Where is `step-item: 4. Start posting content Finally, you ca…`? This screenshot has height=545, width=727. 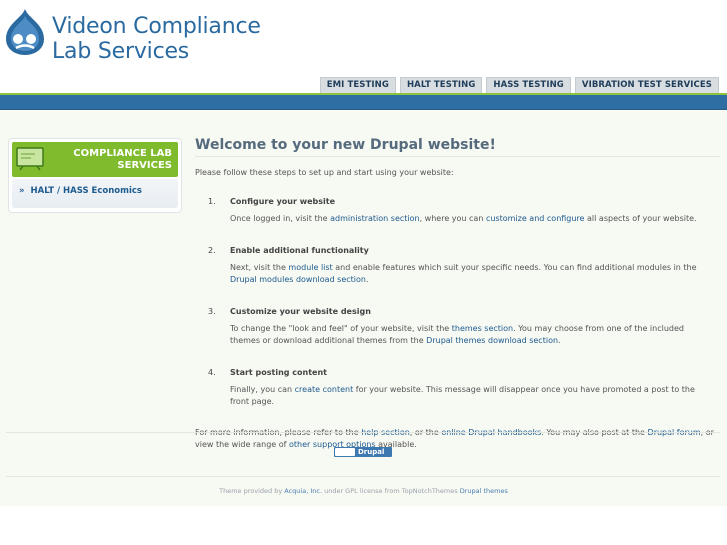 step-item: 4. Start posting content Finally, you ca… is located at coordinates (464, 388).